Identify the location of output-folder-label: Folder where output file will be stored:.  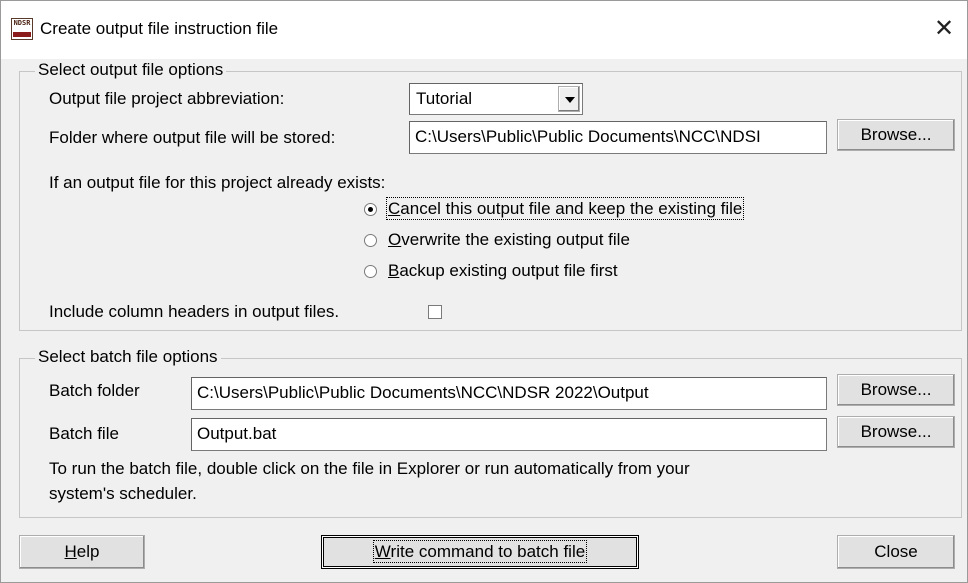
(192, 137).